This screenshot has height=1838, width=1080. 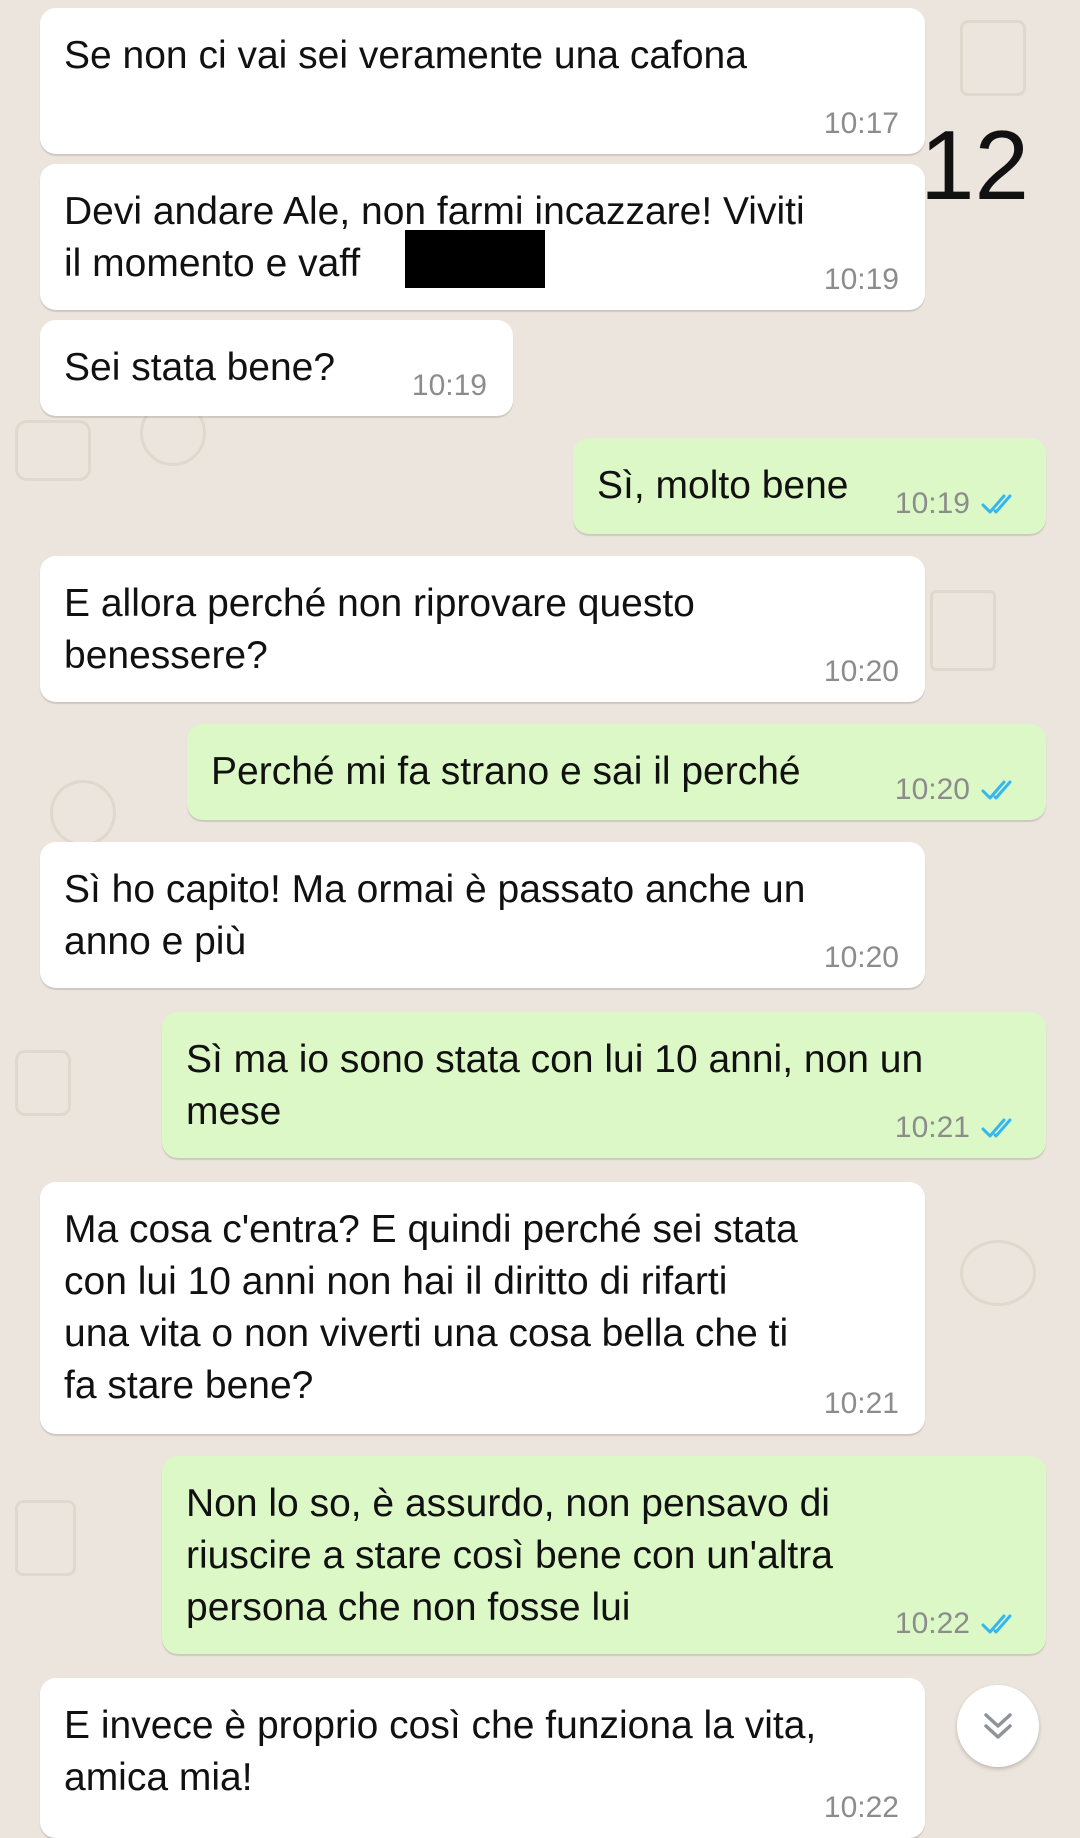 I want to click on message-meta: 10:17, so click(x=861, y=124).